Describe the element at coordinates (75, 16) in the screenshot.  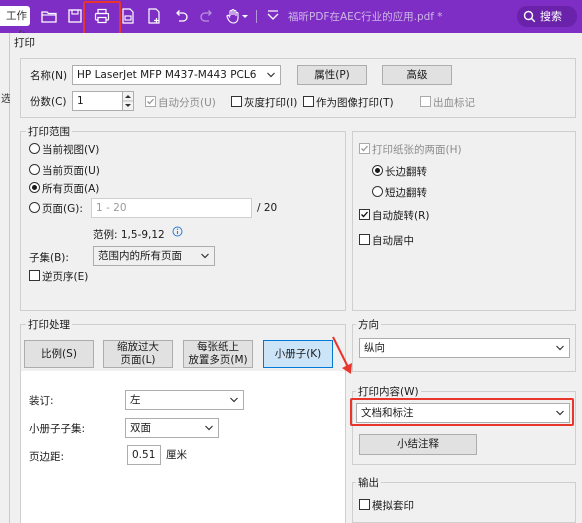
I see `save-icon` at that location.